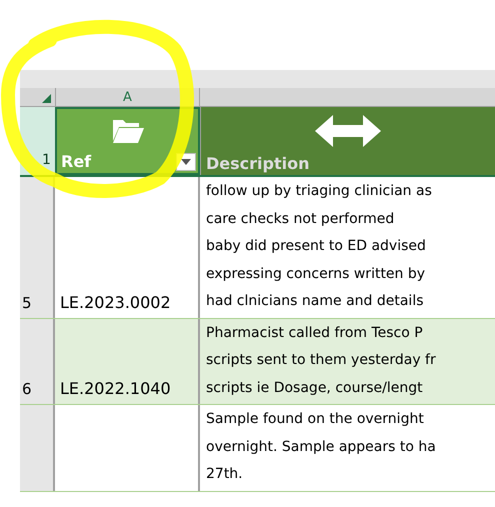 Image resolution: width=495 pixels, height=507 pixels. Describe the element at coordinates (127, 131) in the screenshot. I see `folder-icon` at that location.